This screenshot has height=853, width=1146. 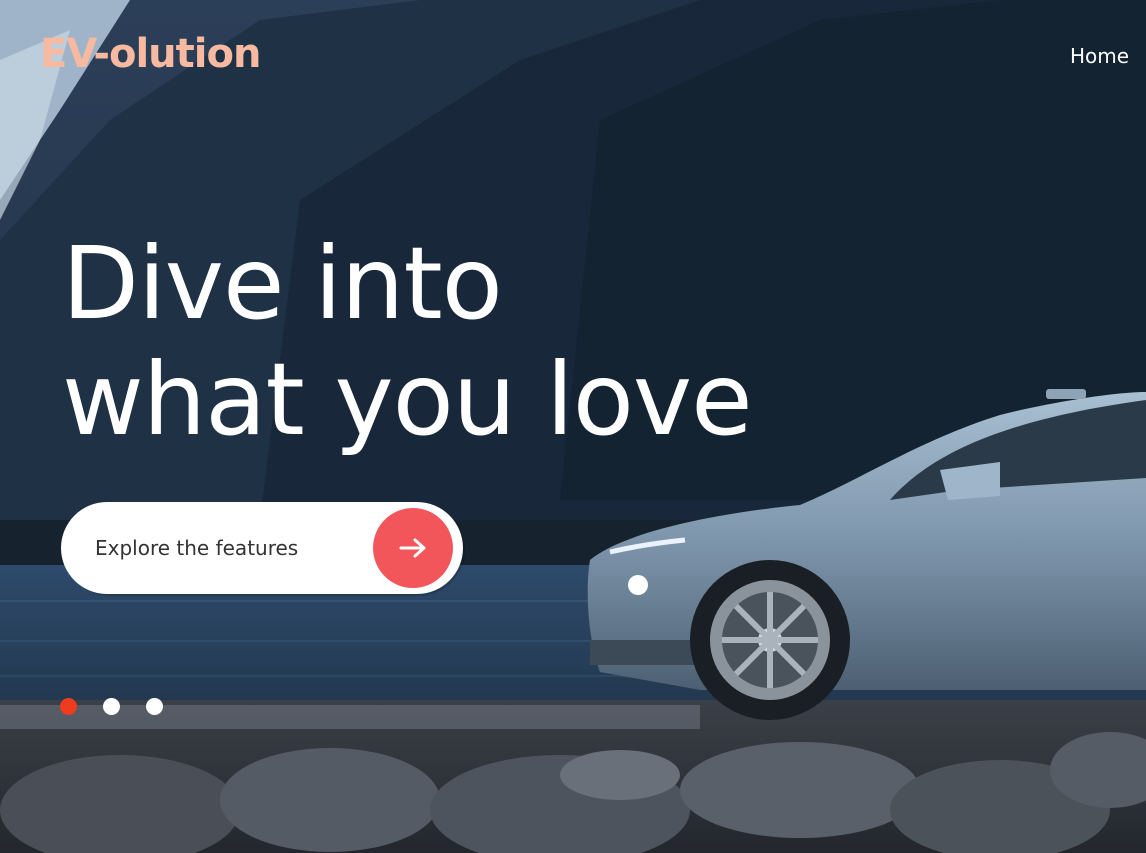 What do you see at coordinates (197, 548) in the screenshot?
I see `explore-features-label: Explore the features` at bounding box center [197, 548].